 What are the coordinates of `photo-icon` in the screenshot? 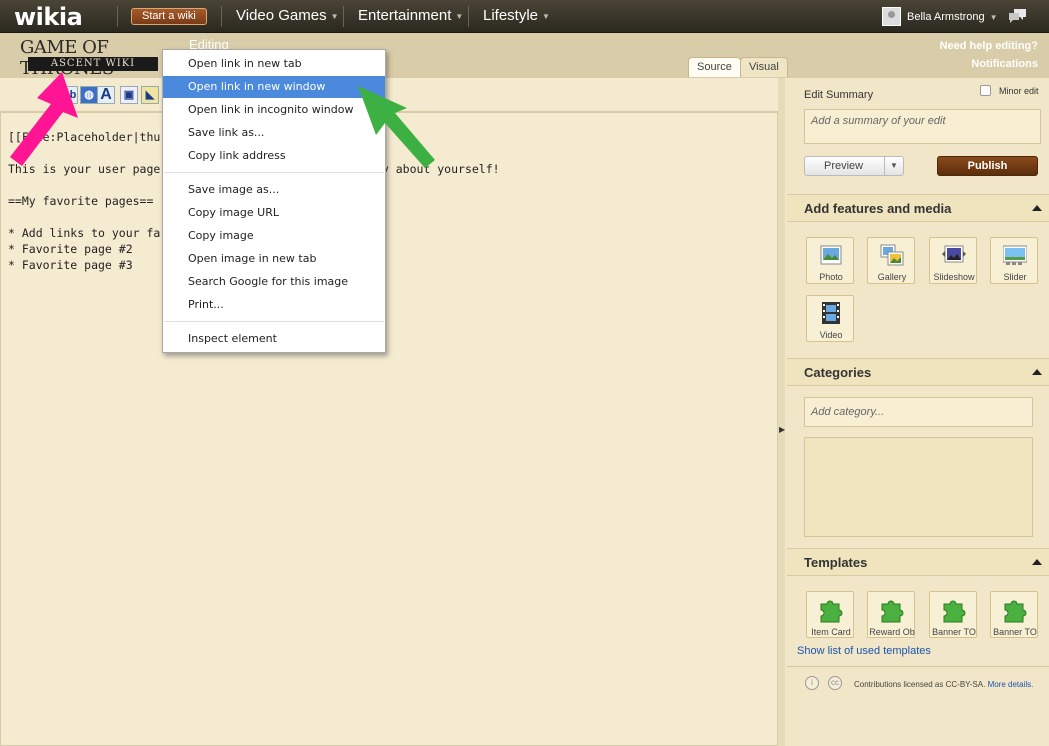 It's located at (831, 255).